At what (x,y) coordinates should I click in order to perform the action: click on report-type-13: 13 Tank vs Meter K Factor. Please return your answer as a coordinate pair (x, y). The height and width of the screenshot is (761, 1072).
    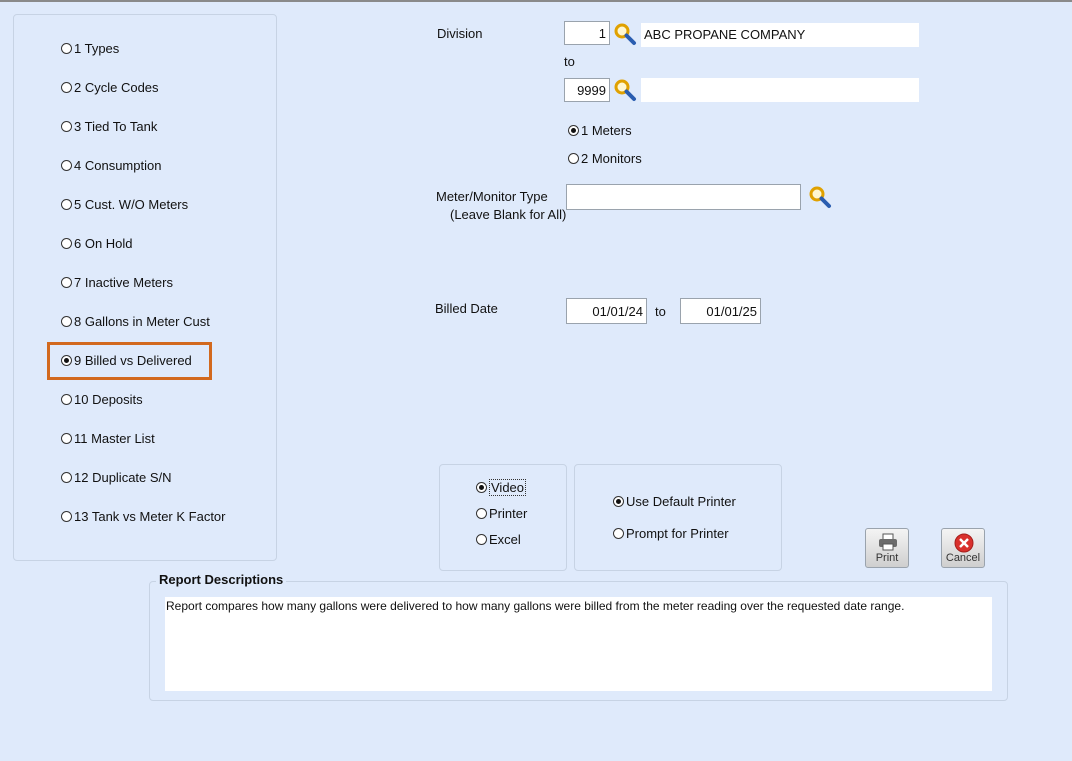
    Looking at the image, I should click on (143, 516).